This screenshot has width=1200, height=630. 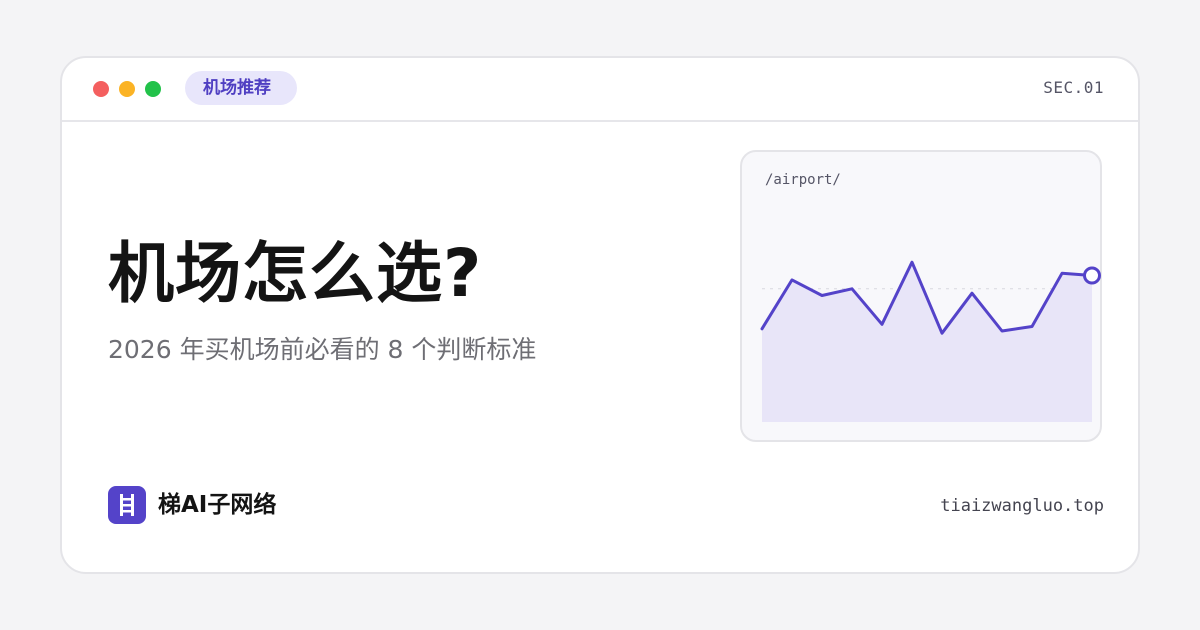 I want to click on page-title: 机场怎么选?, so click(x=295, y=273).